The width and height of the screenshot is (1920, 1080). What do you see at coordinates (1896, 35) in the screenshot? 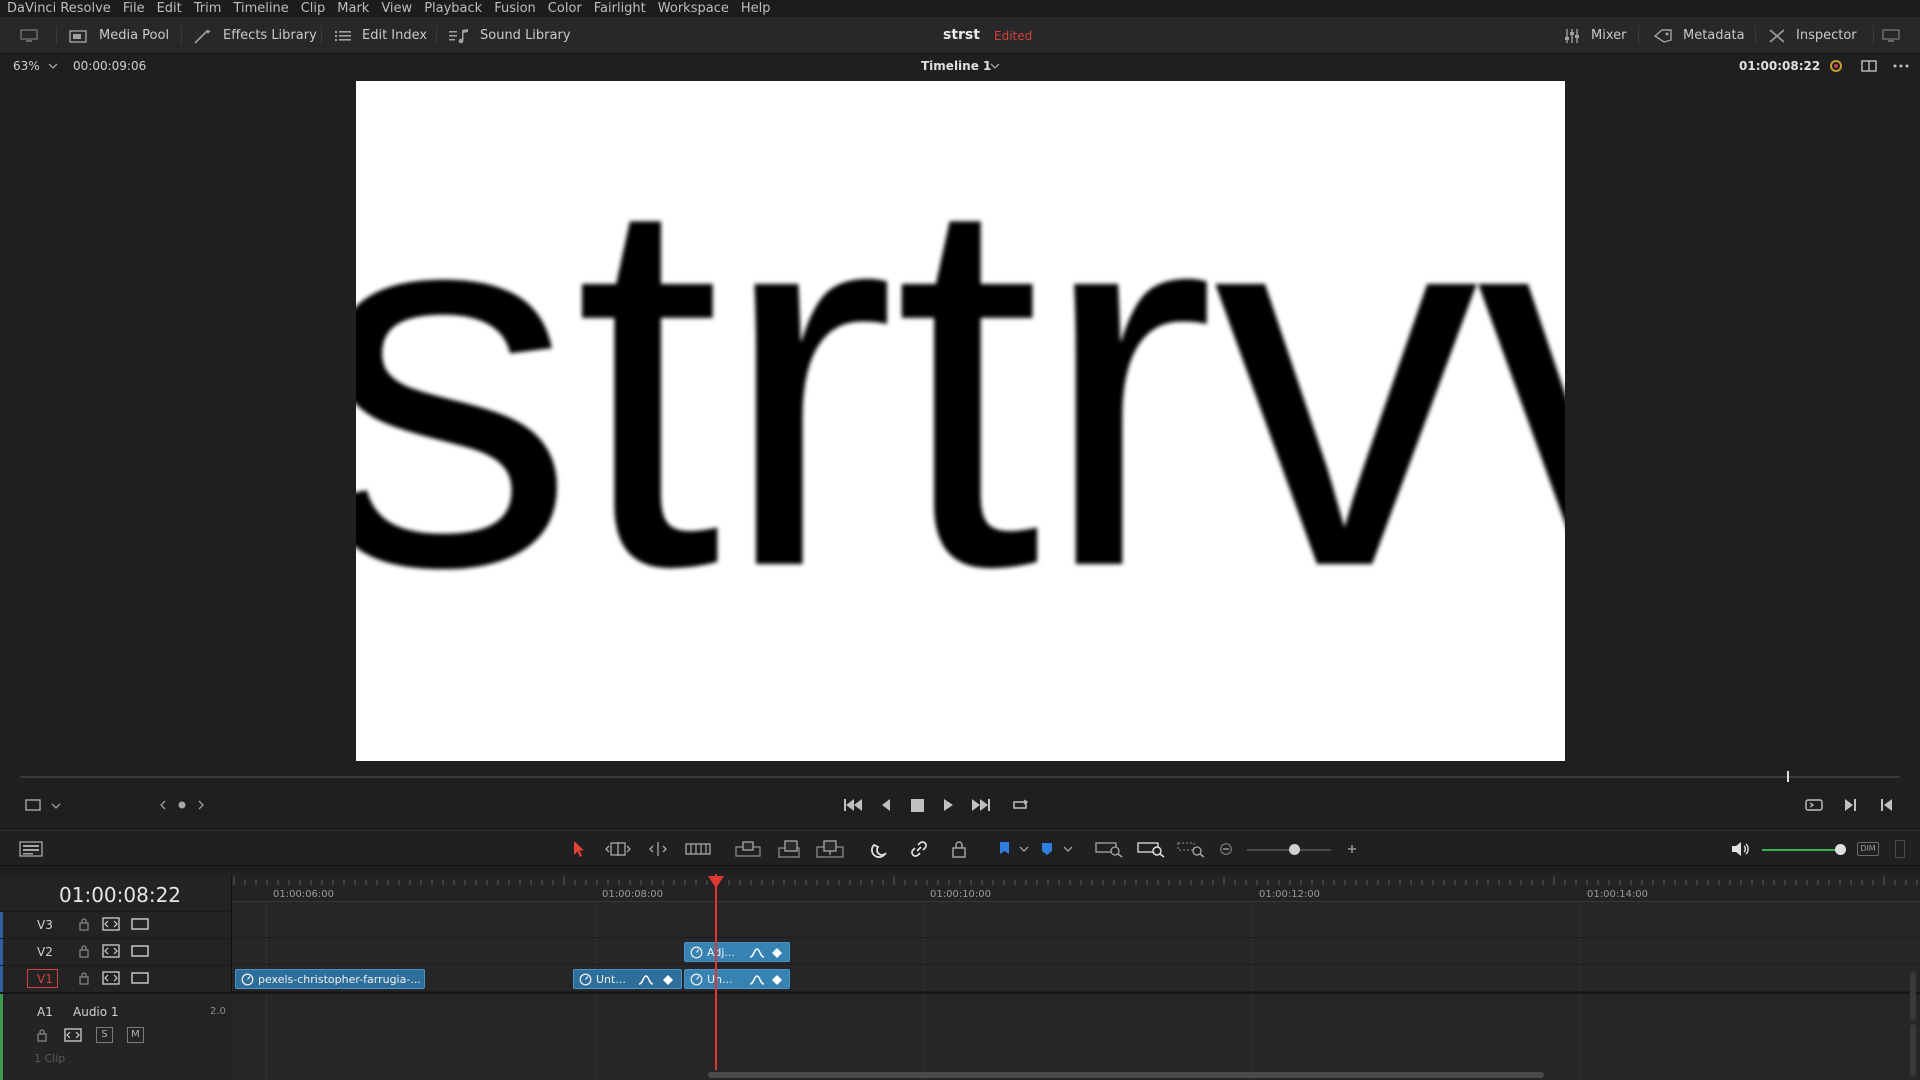
I see `panel-toggle-right` at bounding box center [1896, 35].